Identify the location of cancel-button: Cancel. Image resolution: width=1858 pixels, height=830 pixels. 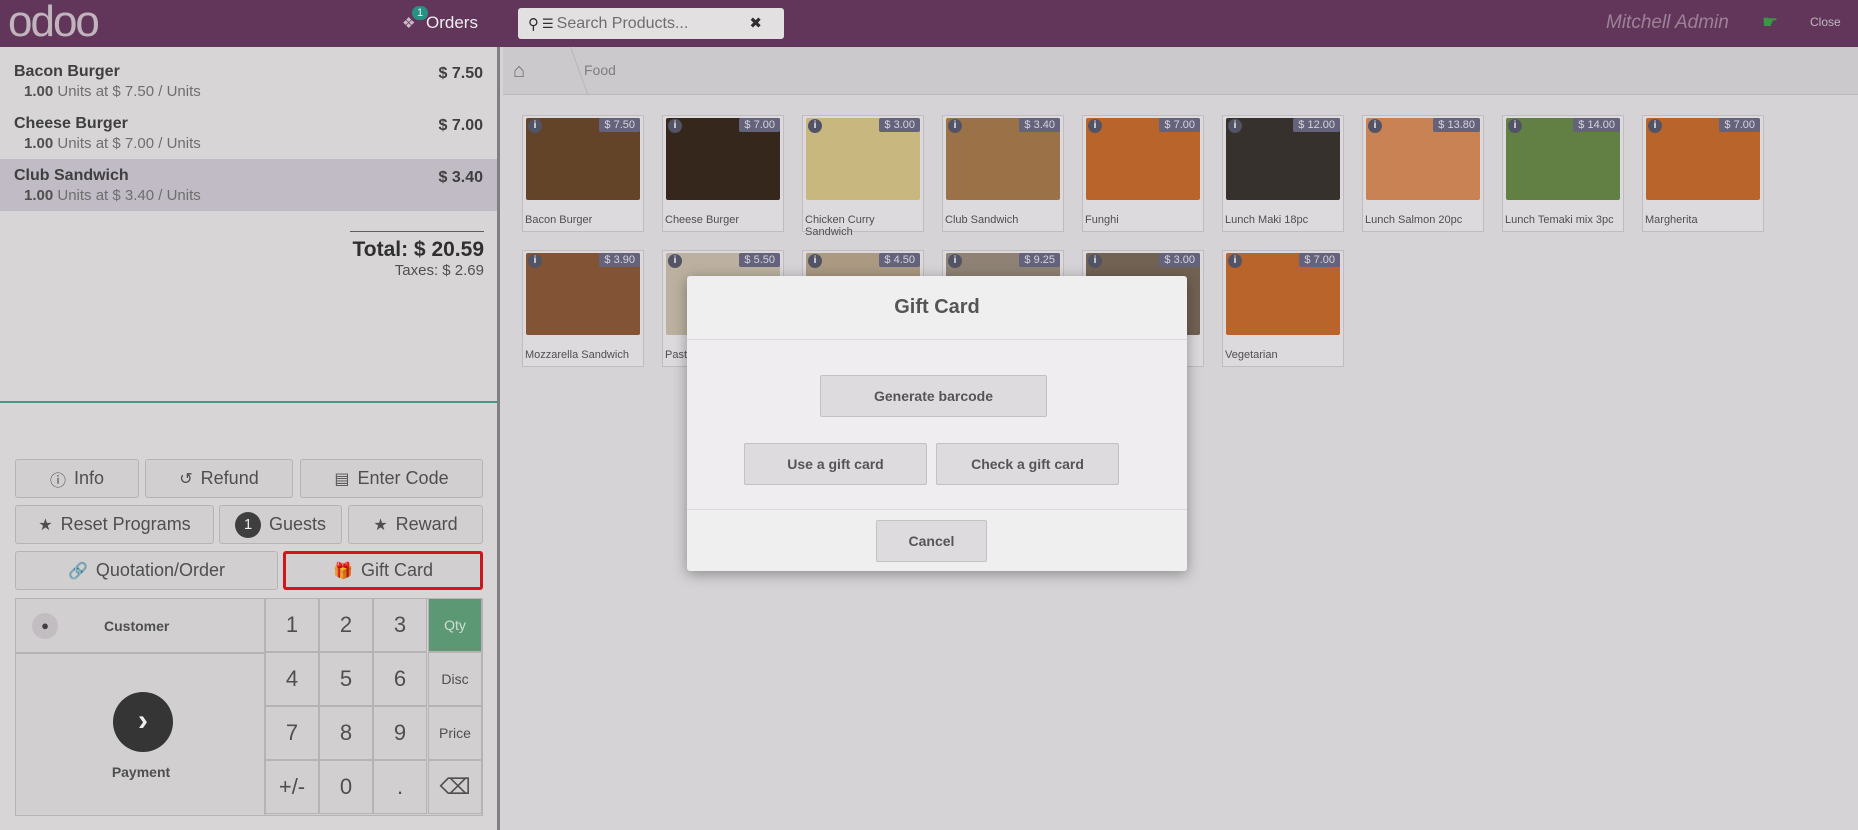
(931, 541).